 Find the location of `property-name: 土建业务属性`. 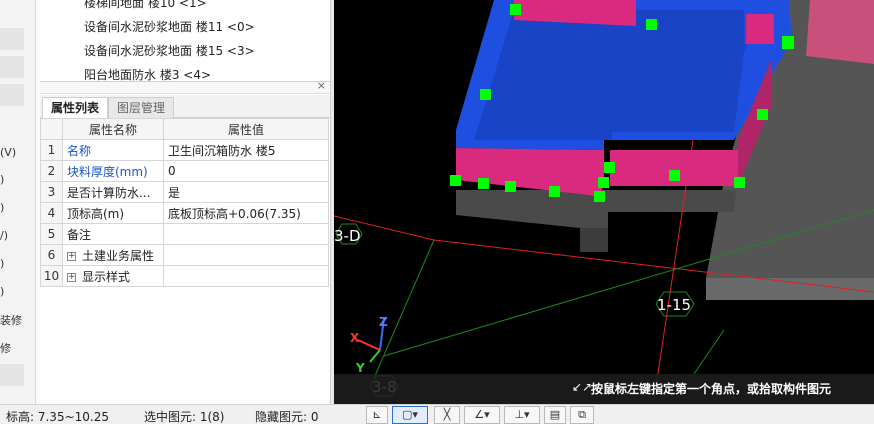

property-name: 土建业务属性 is located at coordinates (118, 255).